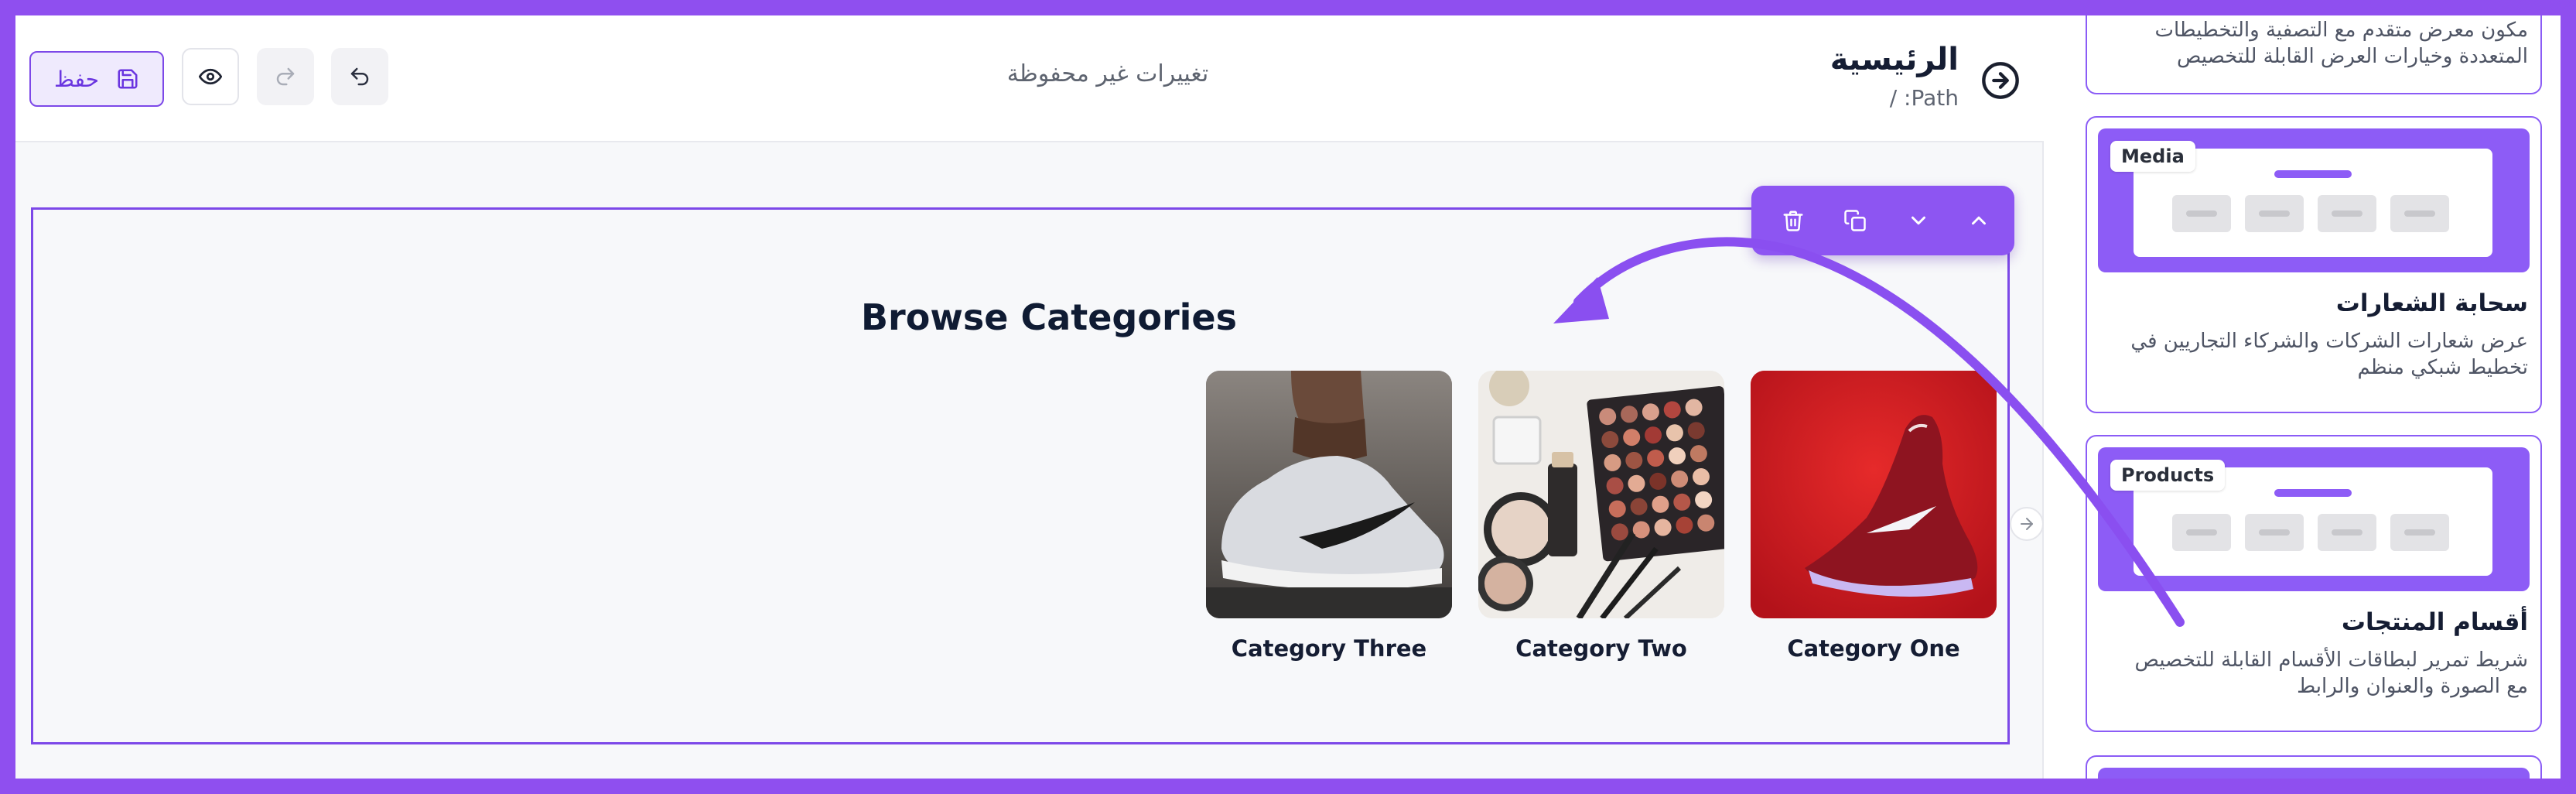 The width and height of the screenshot is (2576, 794). What do you see at coordinates (2314, 519) in the screenshot?
I see `block-thumbnail: Products` at bounding box center [2314, 519].